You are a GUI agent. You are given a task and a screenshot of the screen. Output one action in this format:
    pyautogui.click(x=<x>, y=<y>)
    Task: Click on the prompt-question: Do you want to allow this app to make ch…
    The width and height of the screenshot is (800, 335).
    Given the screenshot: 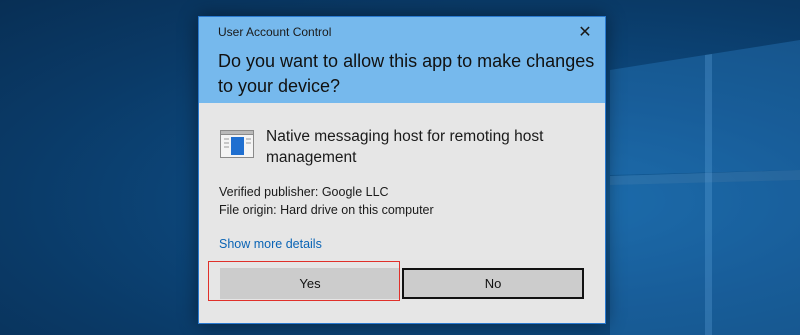 What is the action you would take?
    pyautogui.click(x=406, y=73)
    